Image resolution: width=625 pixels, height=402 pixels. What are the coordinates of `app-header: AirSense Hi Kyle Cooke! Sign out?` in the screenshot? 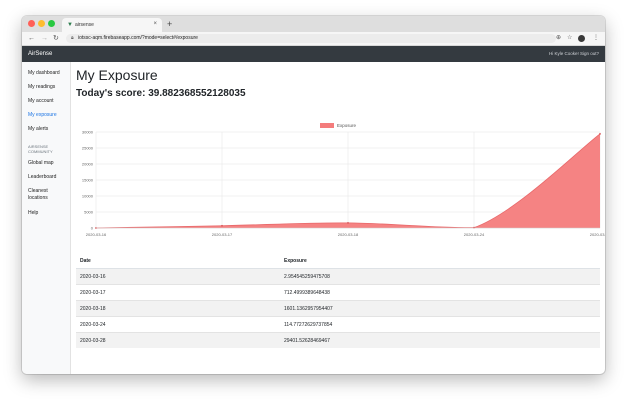 It's located at (313, 54).